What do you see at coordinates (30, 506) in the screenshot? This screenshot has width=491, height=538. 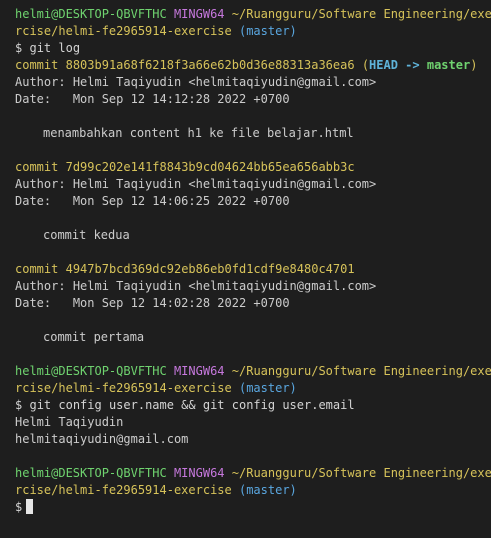 I see `block-cursor-icon` at bounding box center [30, 506].